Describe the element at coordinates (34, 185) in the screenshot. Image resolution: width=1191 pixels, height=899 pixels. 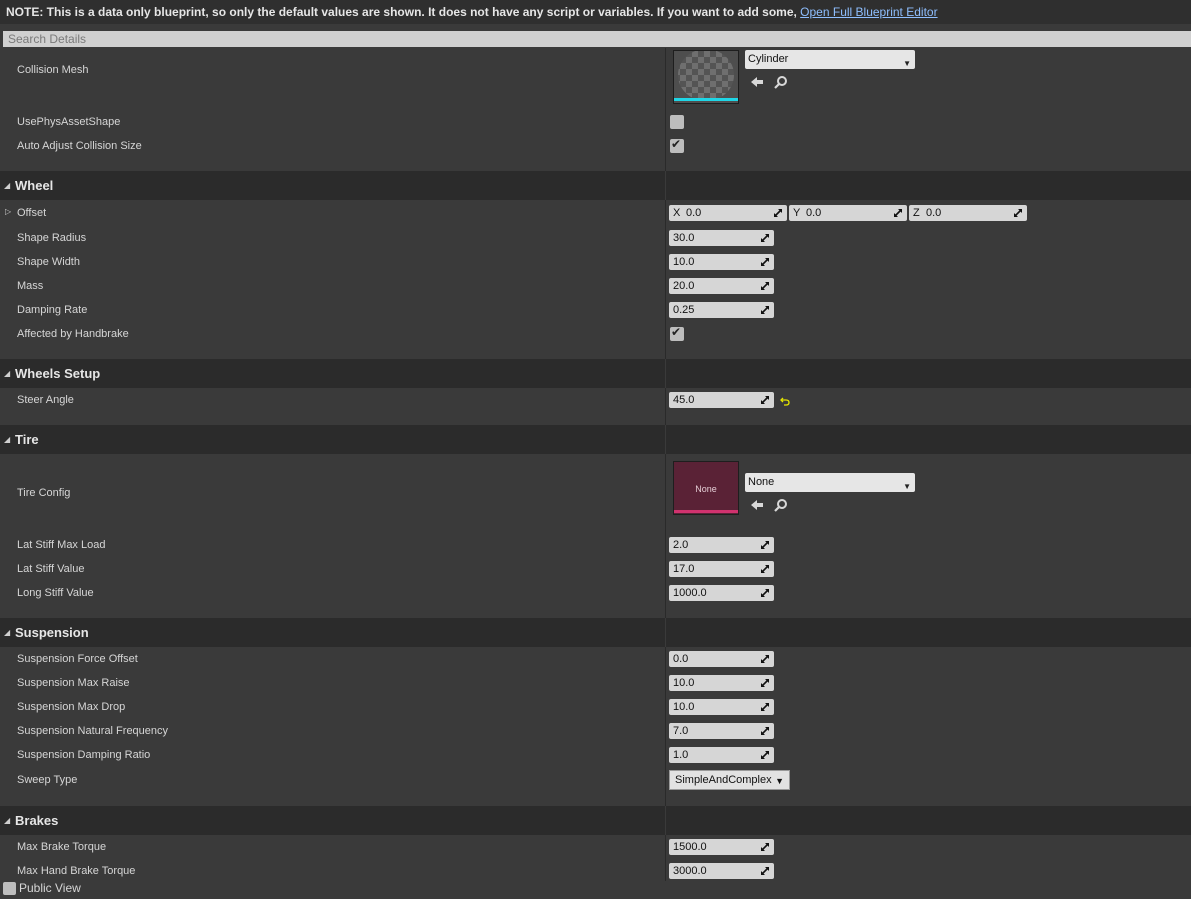
I see `category-title: Wheel` at that location.